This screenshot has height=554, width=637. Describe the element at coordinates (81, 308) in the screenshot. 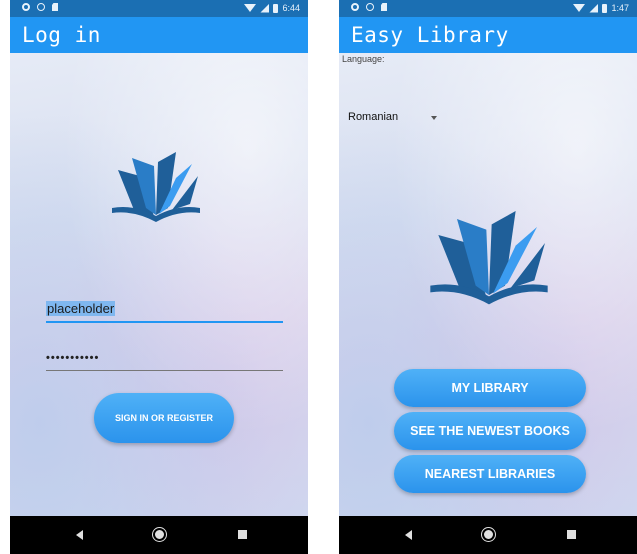

I see `username-value: placeholder` at that location.